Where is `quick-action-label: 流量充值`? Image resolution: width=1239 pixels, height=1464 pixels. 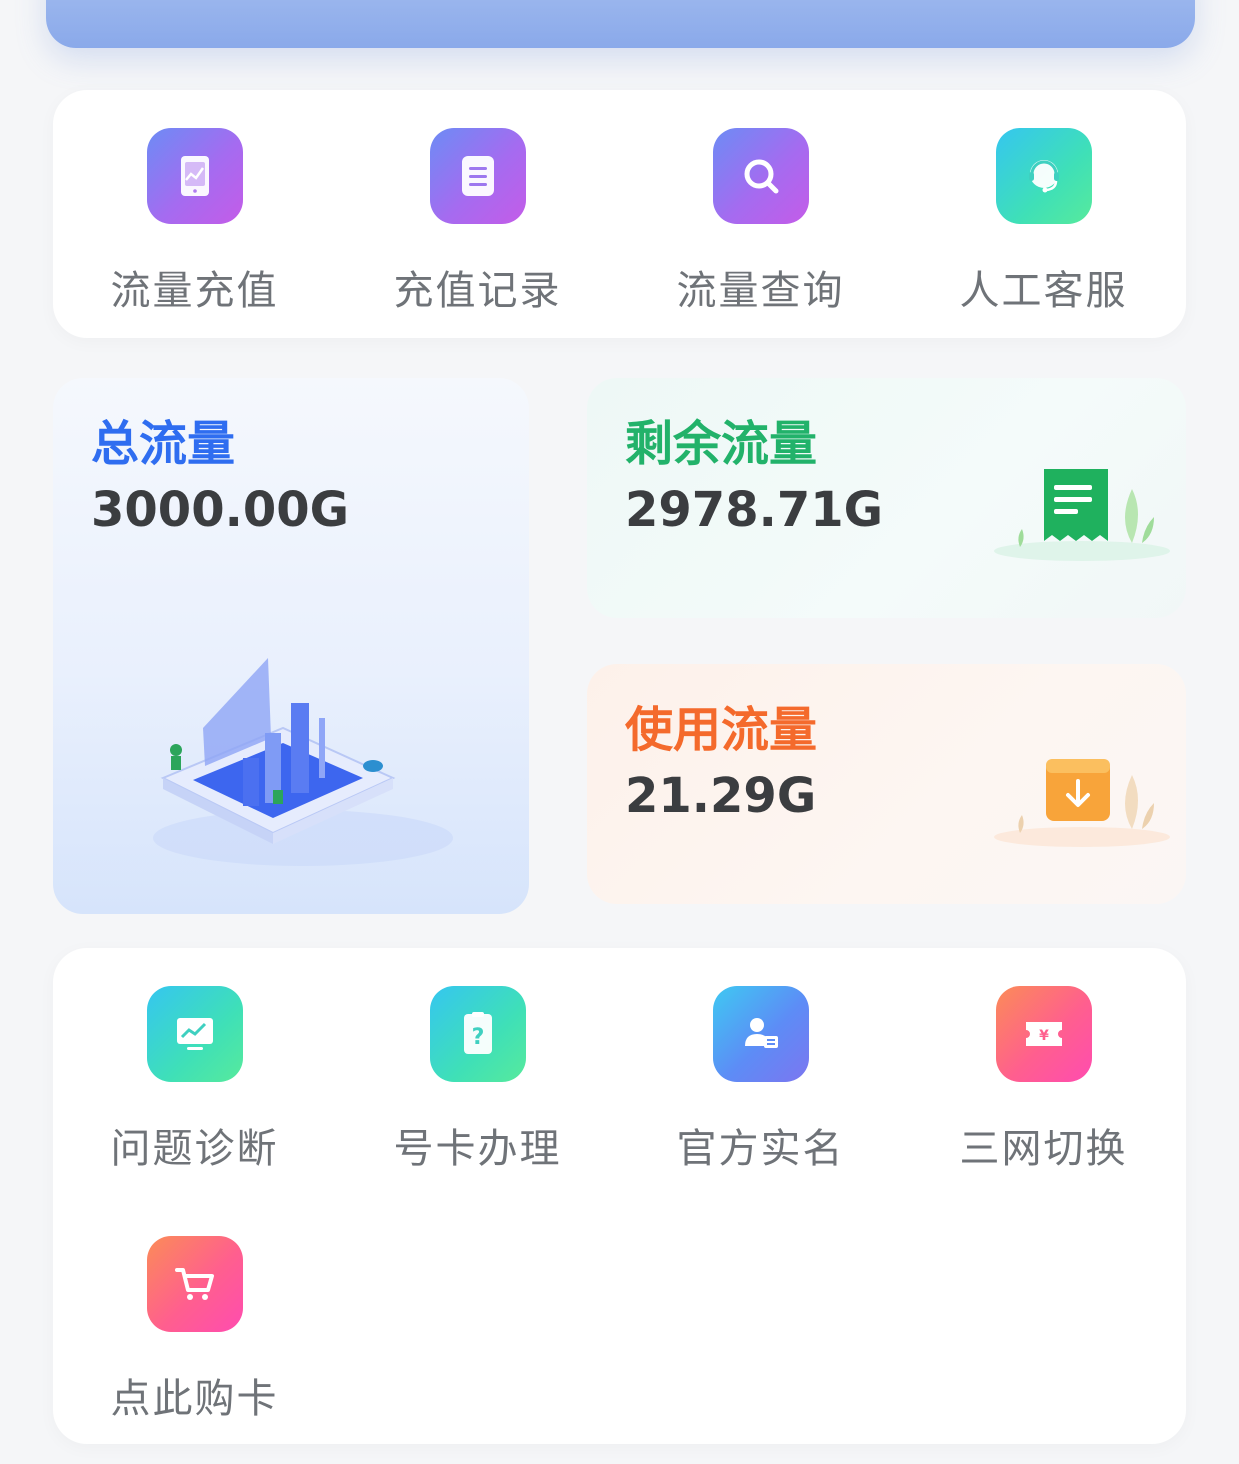 quick-action-label: 流量充值 is located at coordinates (194, 291).